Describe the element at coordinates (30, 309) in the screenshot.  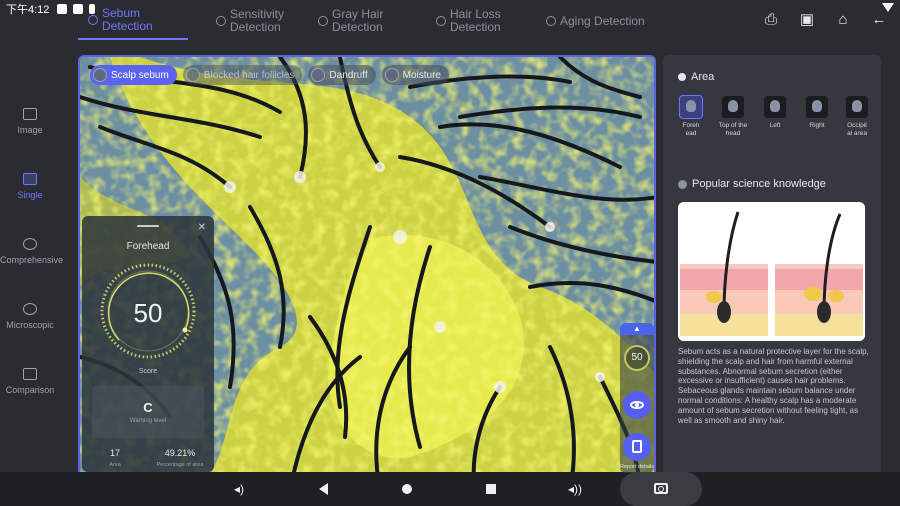
I see `microscope-icon` at that location.